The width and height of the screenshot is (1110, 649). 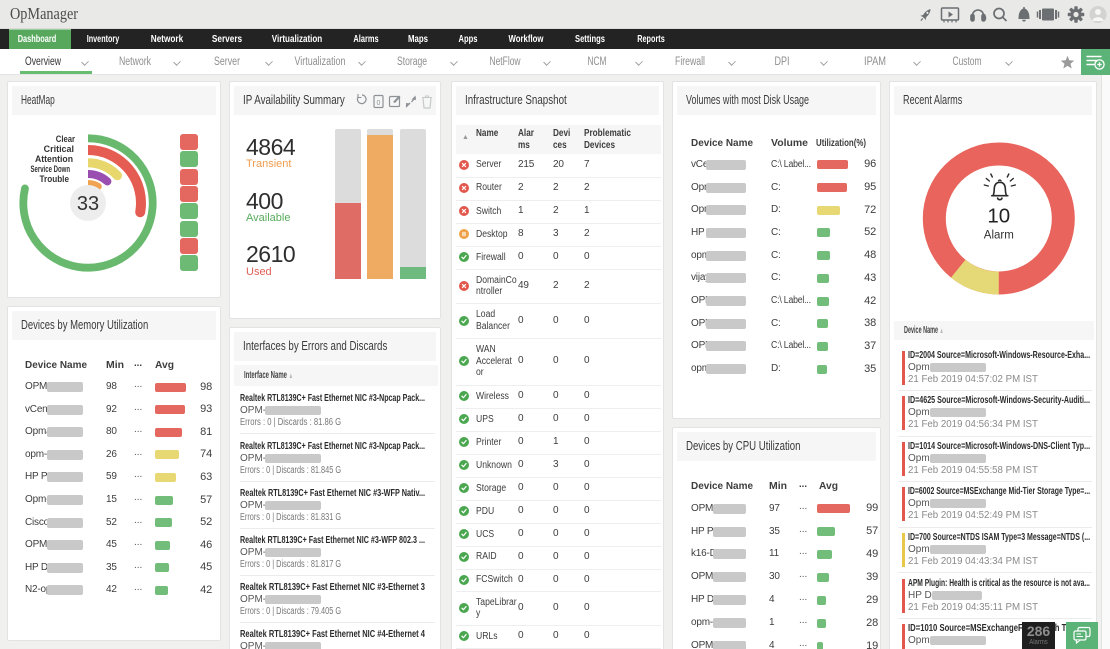 What do you see at coordinates (999, 236) in the screenshot?
I see `svg-text: Alarm` at bounding box center [999, 236].